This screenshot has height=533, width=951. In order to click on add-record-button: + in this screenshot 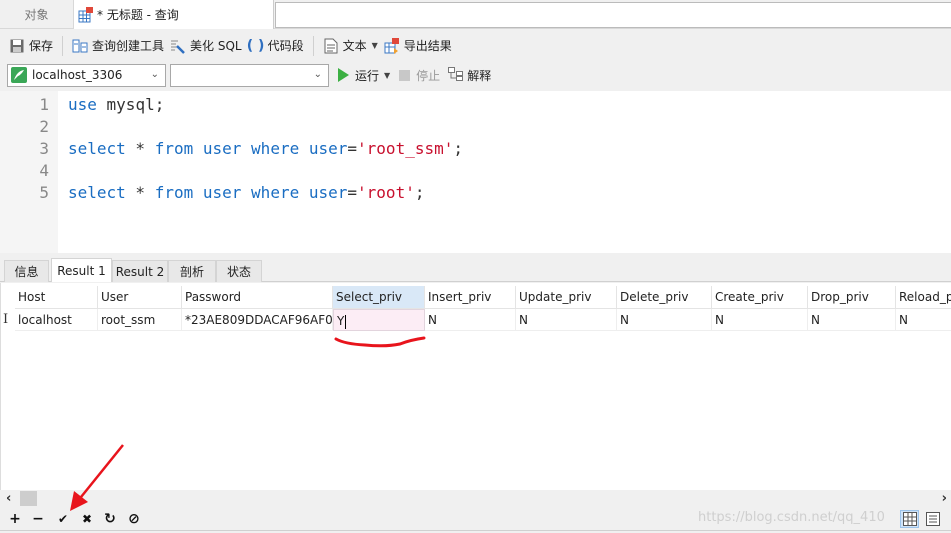, I will do `click(15, 519)`.